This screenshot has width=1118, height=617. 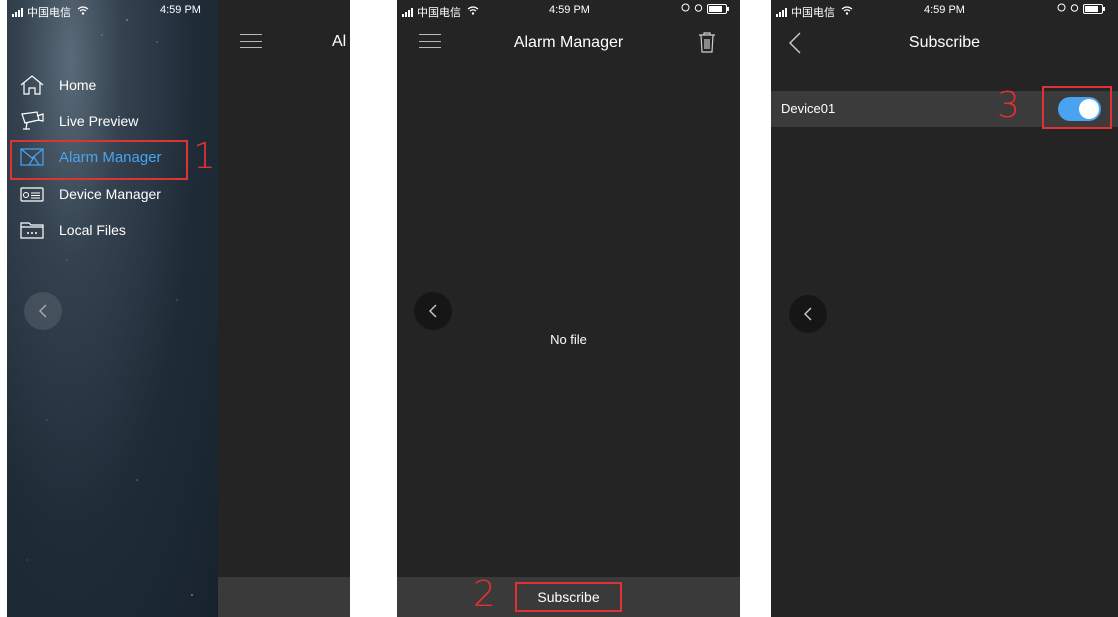 I want to click on camera-icon, so click(x=32, y=120).